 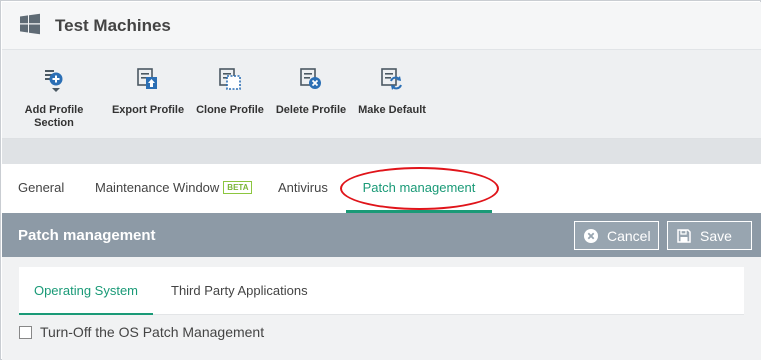 What do you see at coordinates (392, 94) in the screenshot?
I see `make-default-button: Make Default` at bounding box center [392, 94].